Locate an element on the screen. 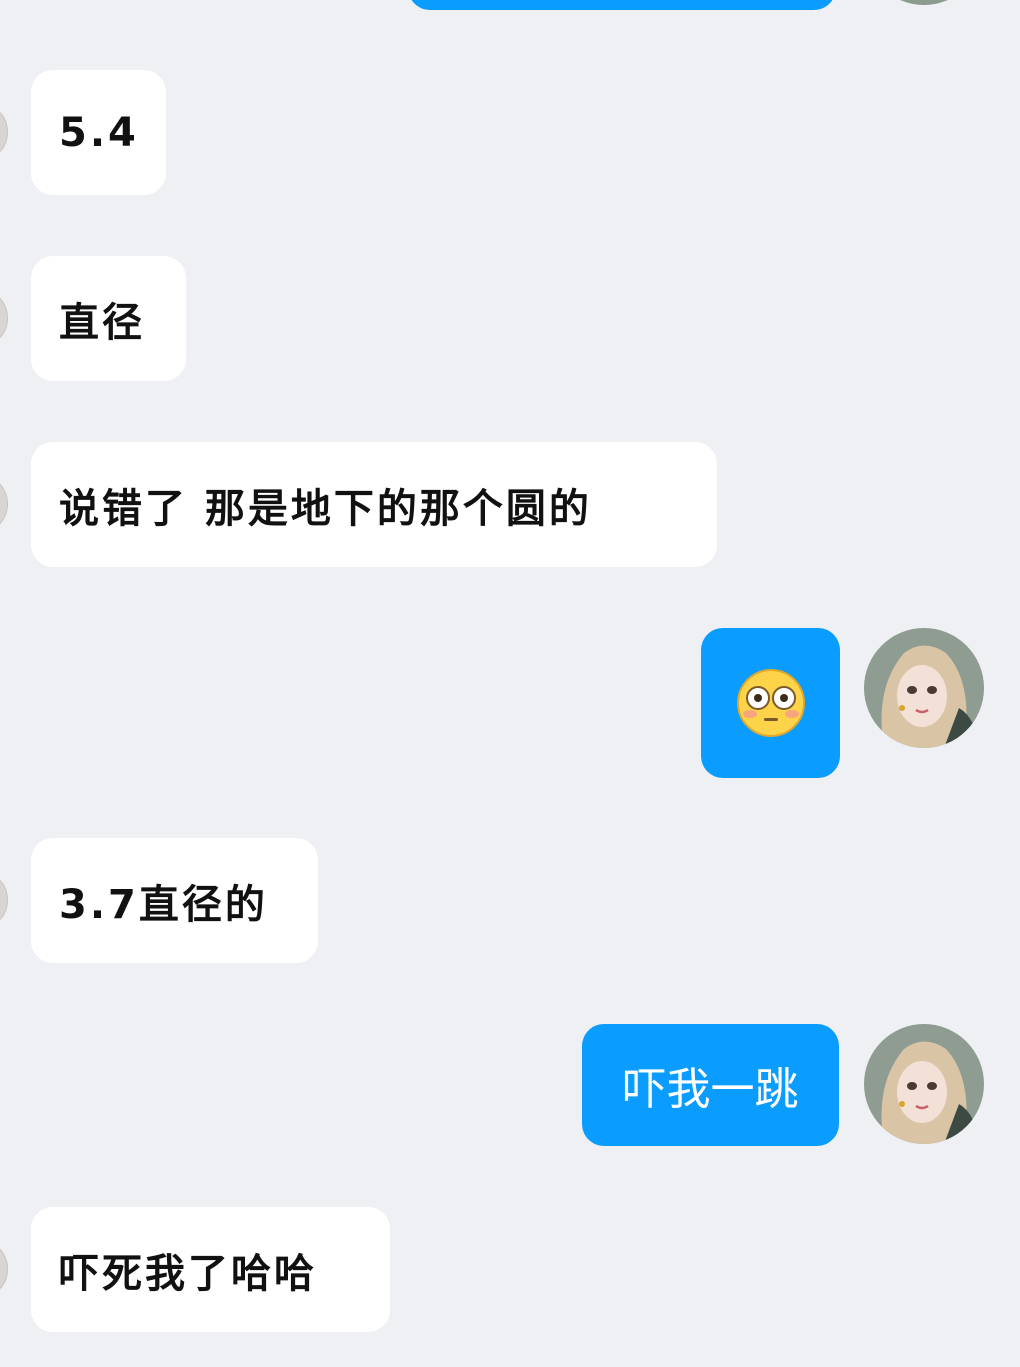  incoming-message-bubble: 吓死我了哈哈 is located at coordinates (210, 1269).